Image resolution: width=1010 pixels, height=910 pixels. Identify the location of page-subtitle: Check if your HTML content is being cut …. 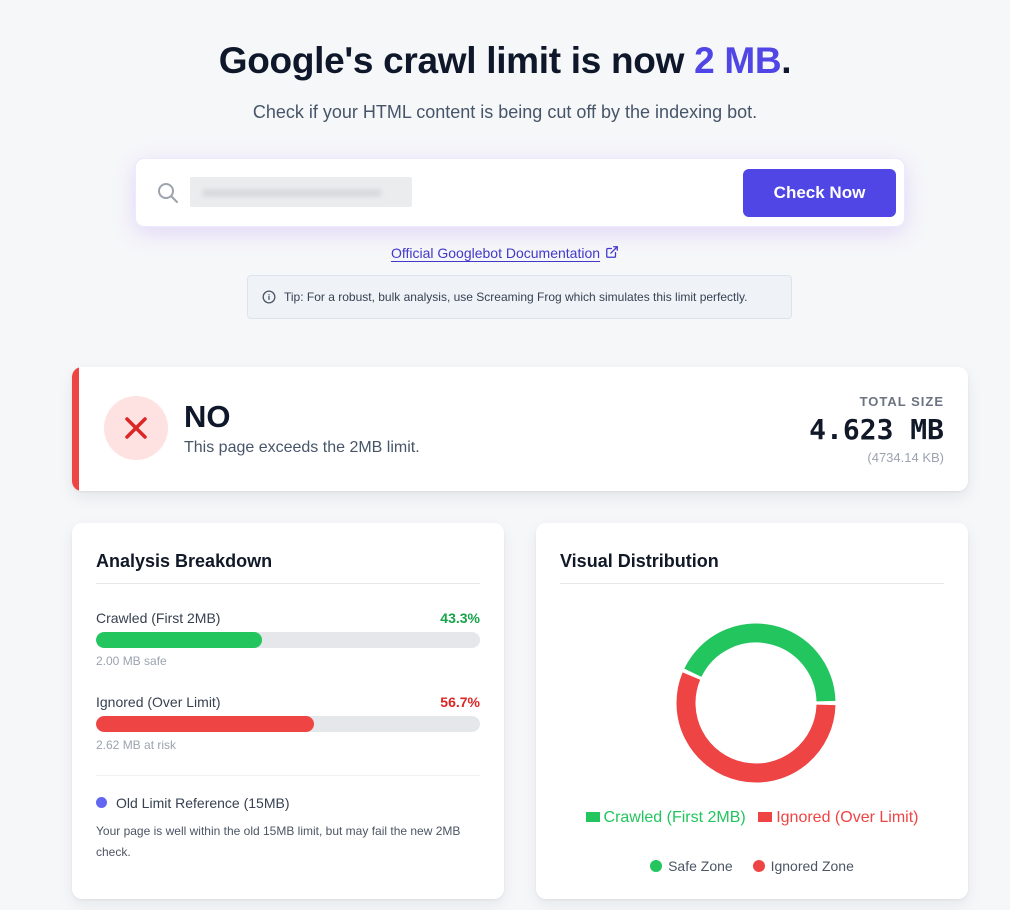
(505, 112).